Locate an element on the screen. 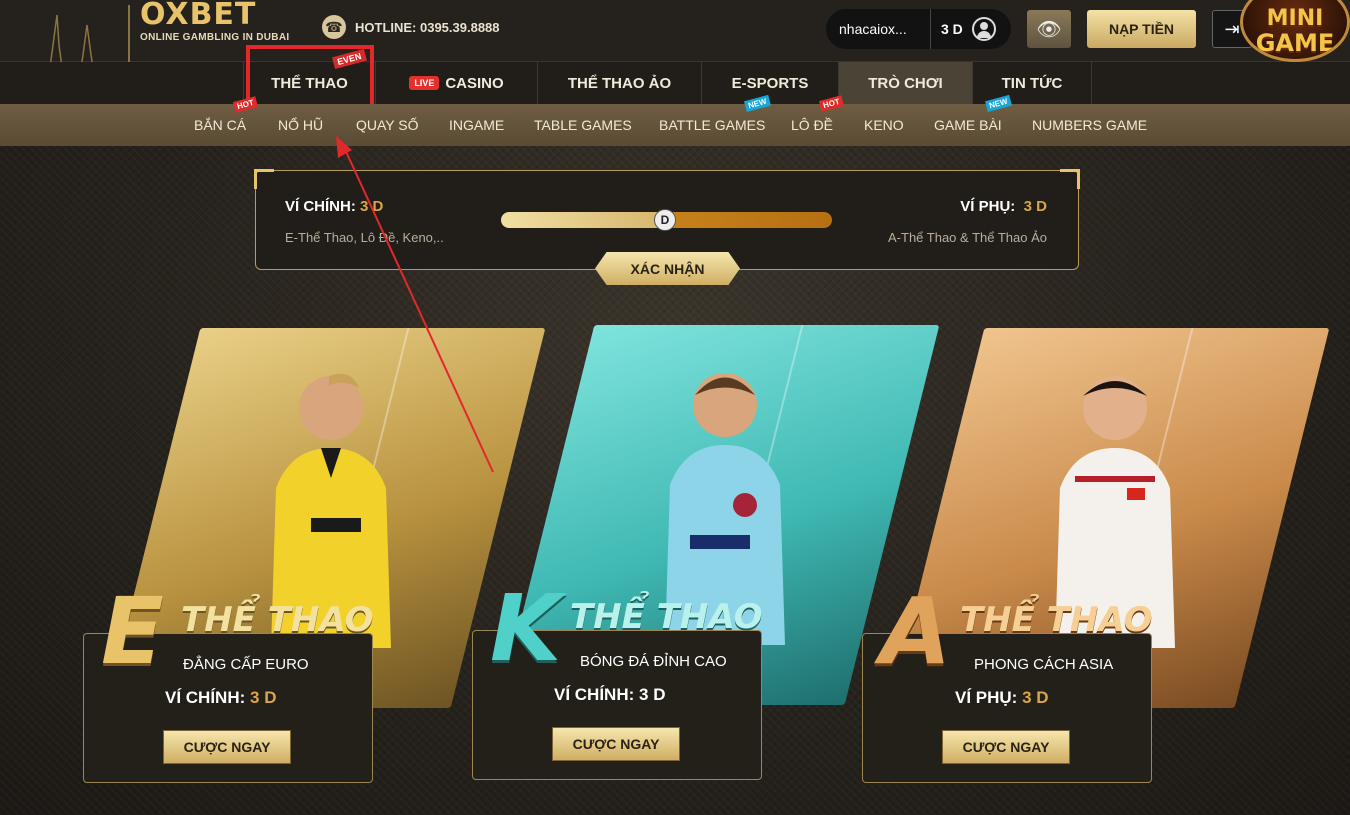 The height and width of the screenshot is (815, 1350). card-description: BÓNG ĐÁ ĐỈNH CAO is located at coordinates (653, 661).